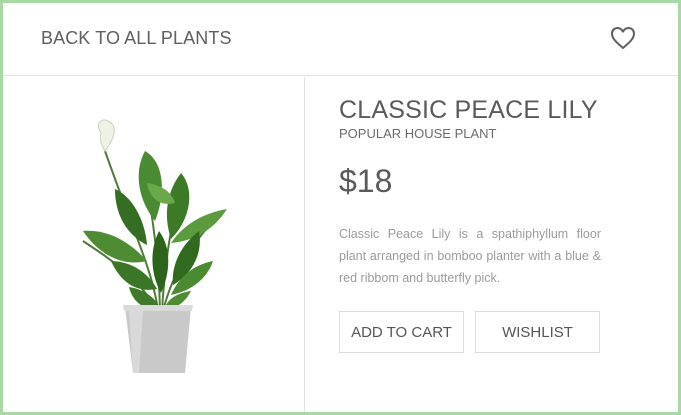  What do you see at coordinates (366, 181) in the screenshot?
I see `product-price: $18` at bounding box center [366, 181].